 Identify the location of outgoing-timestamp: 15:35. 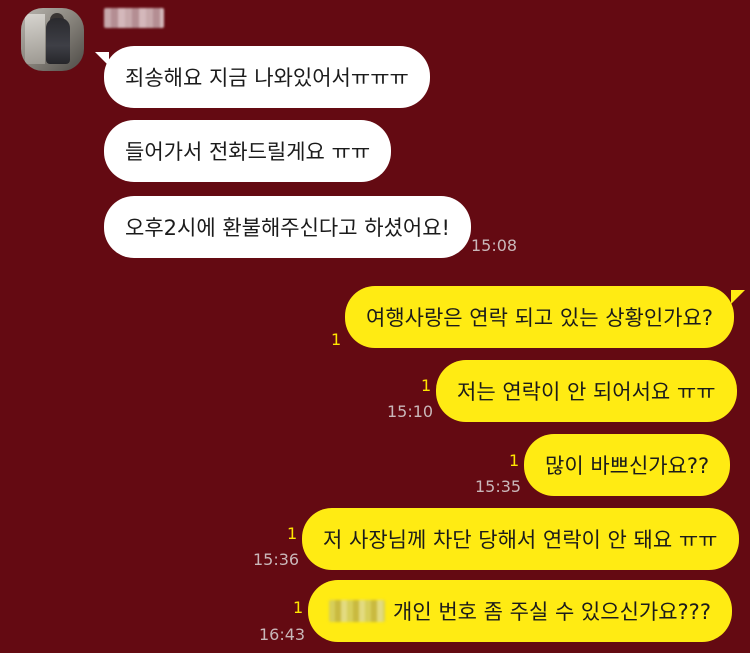
(498, 486).